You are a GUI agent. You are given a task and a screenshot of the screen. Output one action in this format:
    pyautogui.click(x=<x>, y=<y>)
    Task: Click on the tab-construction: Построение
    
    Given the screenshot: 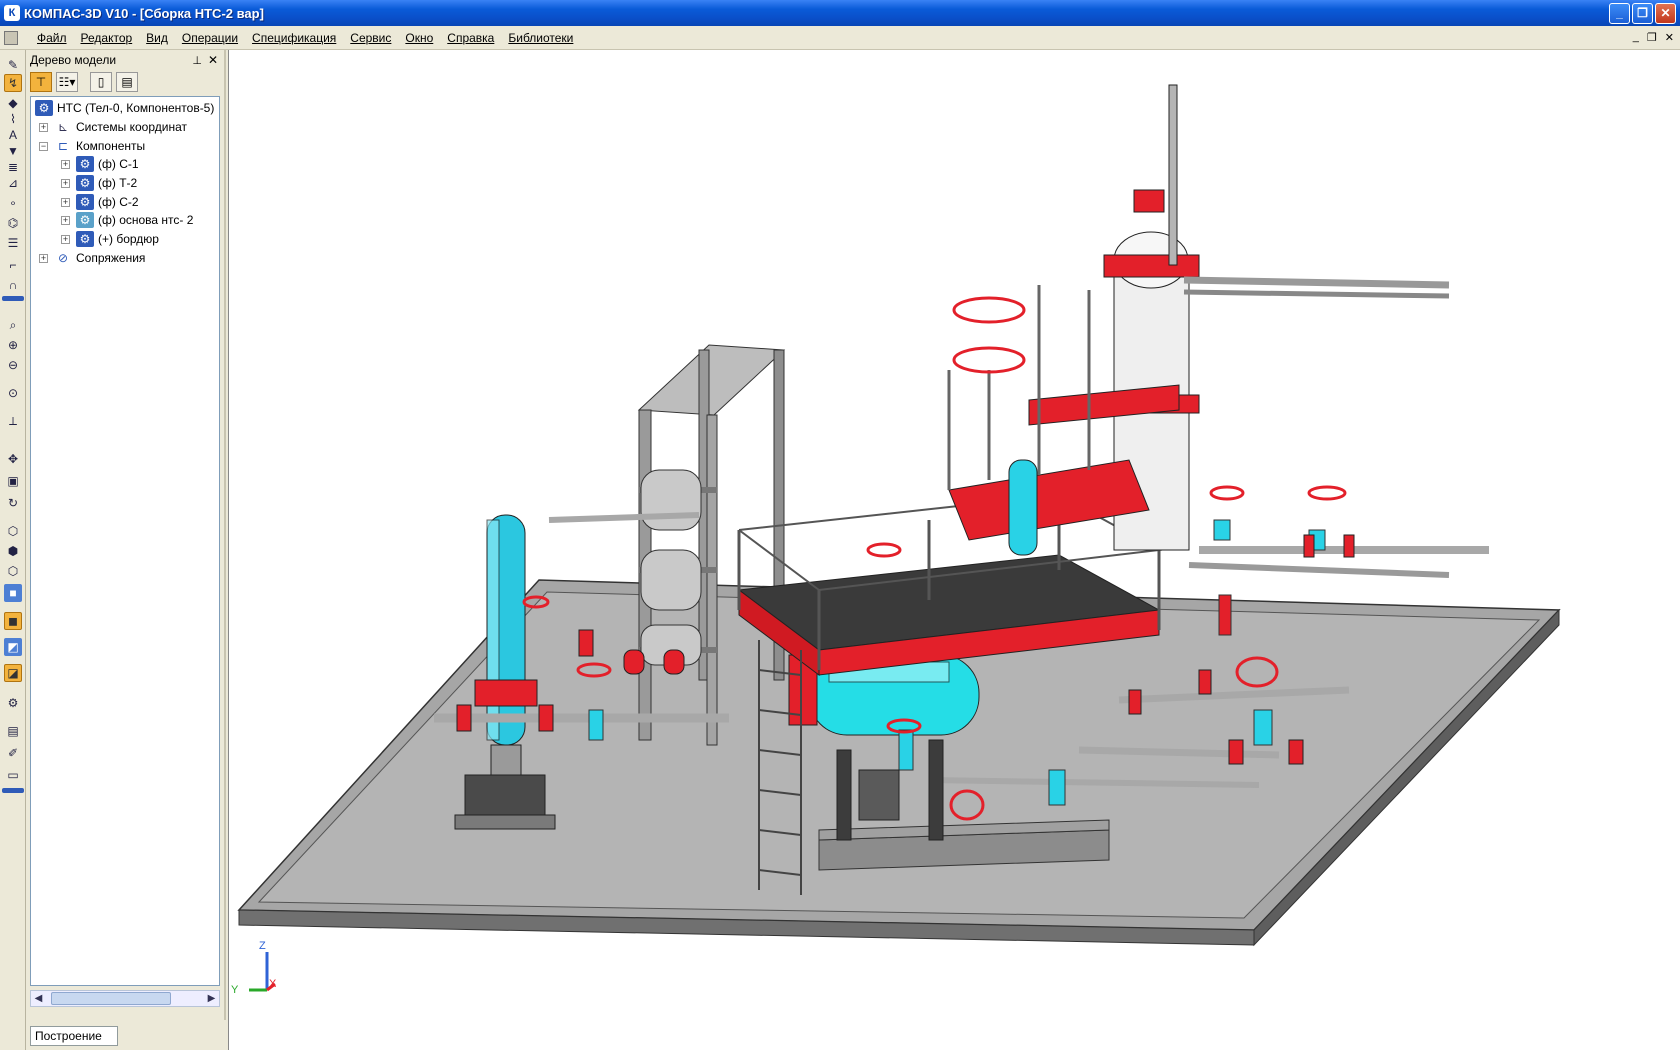 What is the action you would take?
    pyautogui.click(x=74, y=1036)
    